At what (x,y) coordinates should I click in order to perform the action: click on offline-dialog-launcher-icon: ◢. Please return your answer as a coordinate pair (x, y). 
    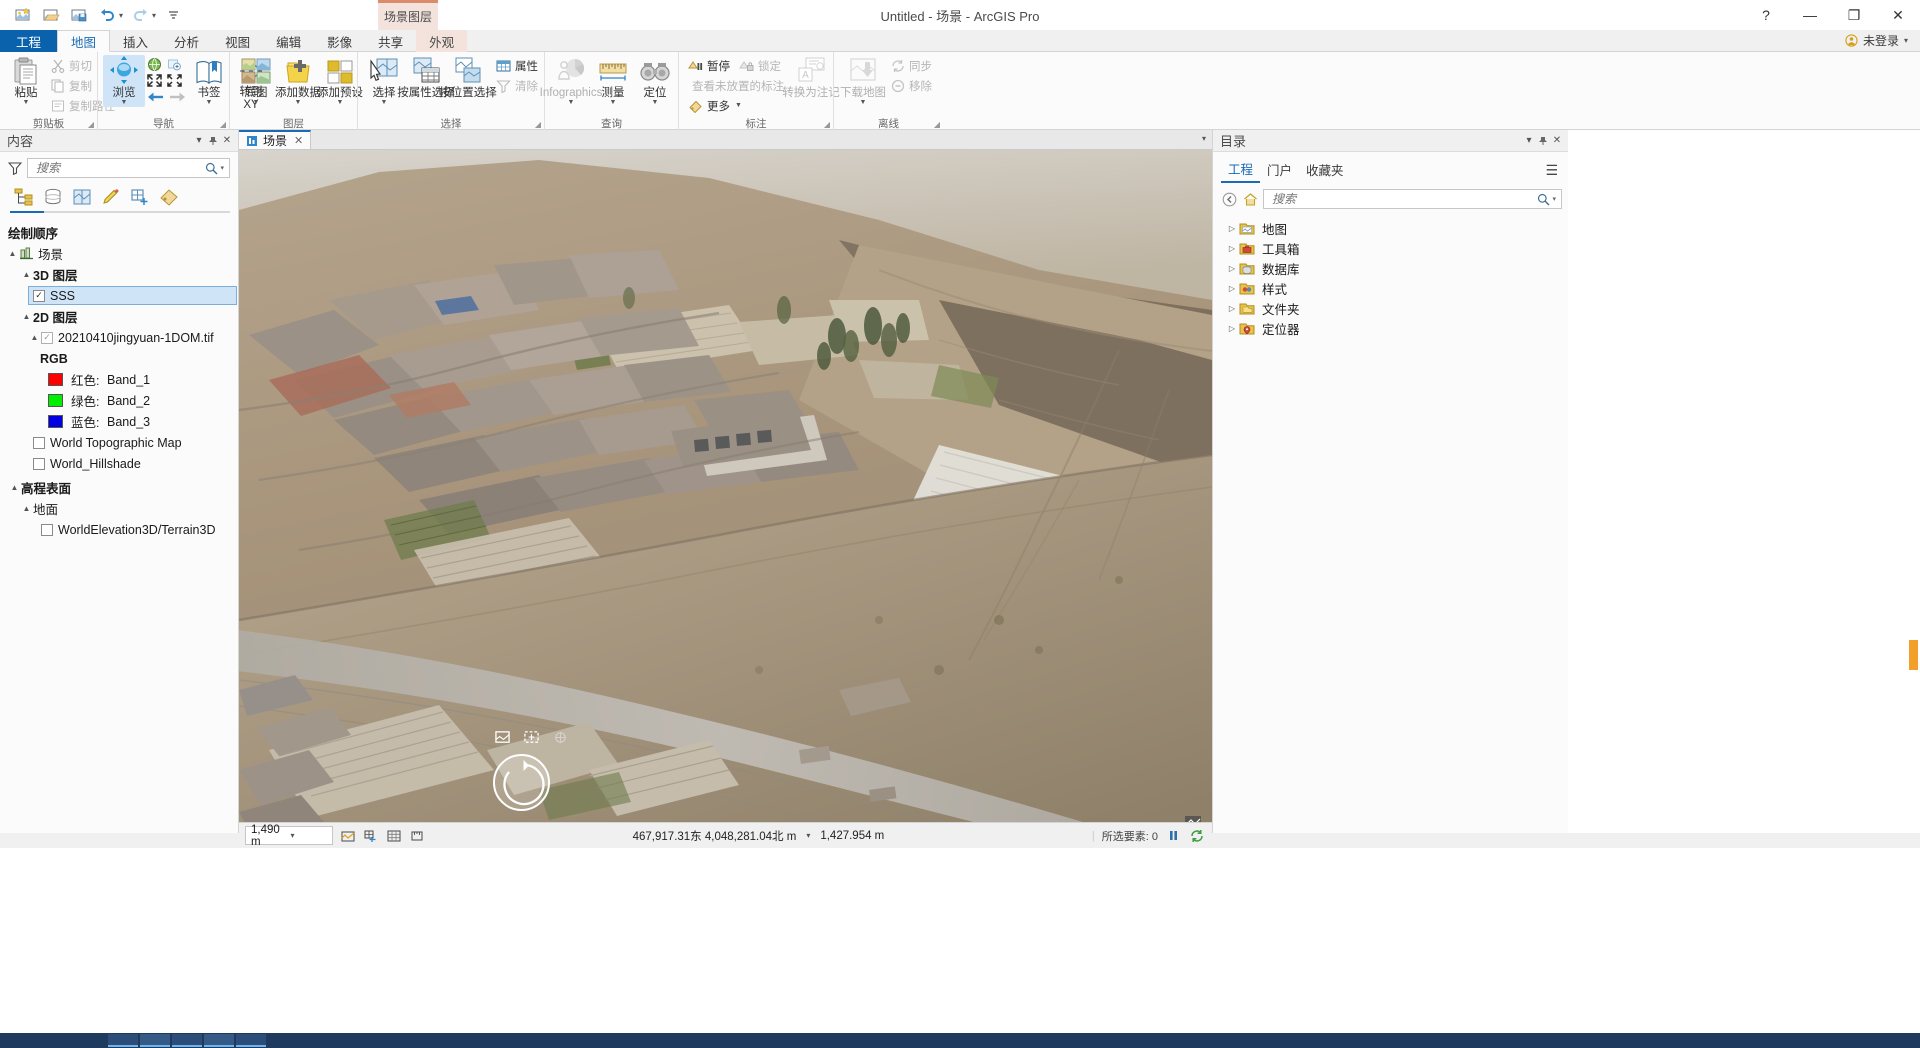
    Looking at the image, I should click on (937, 124).